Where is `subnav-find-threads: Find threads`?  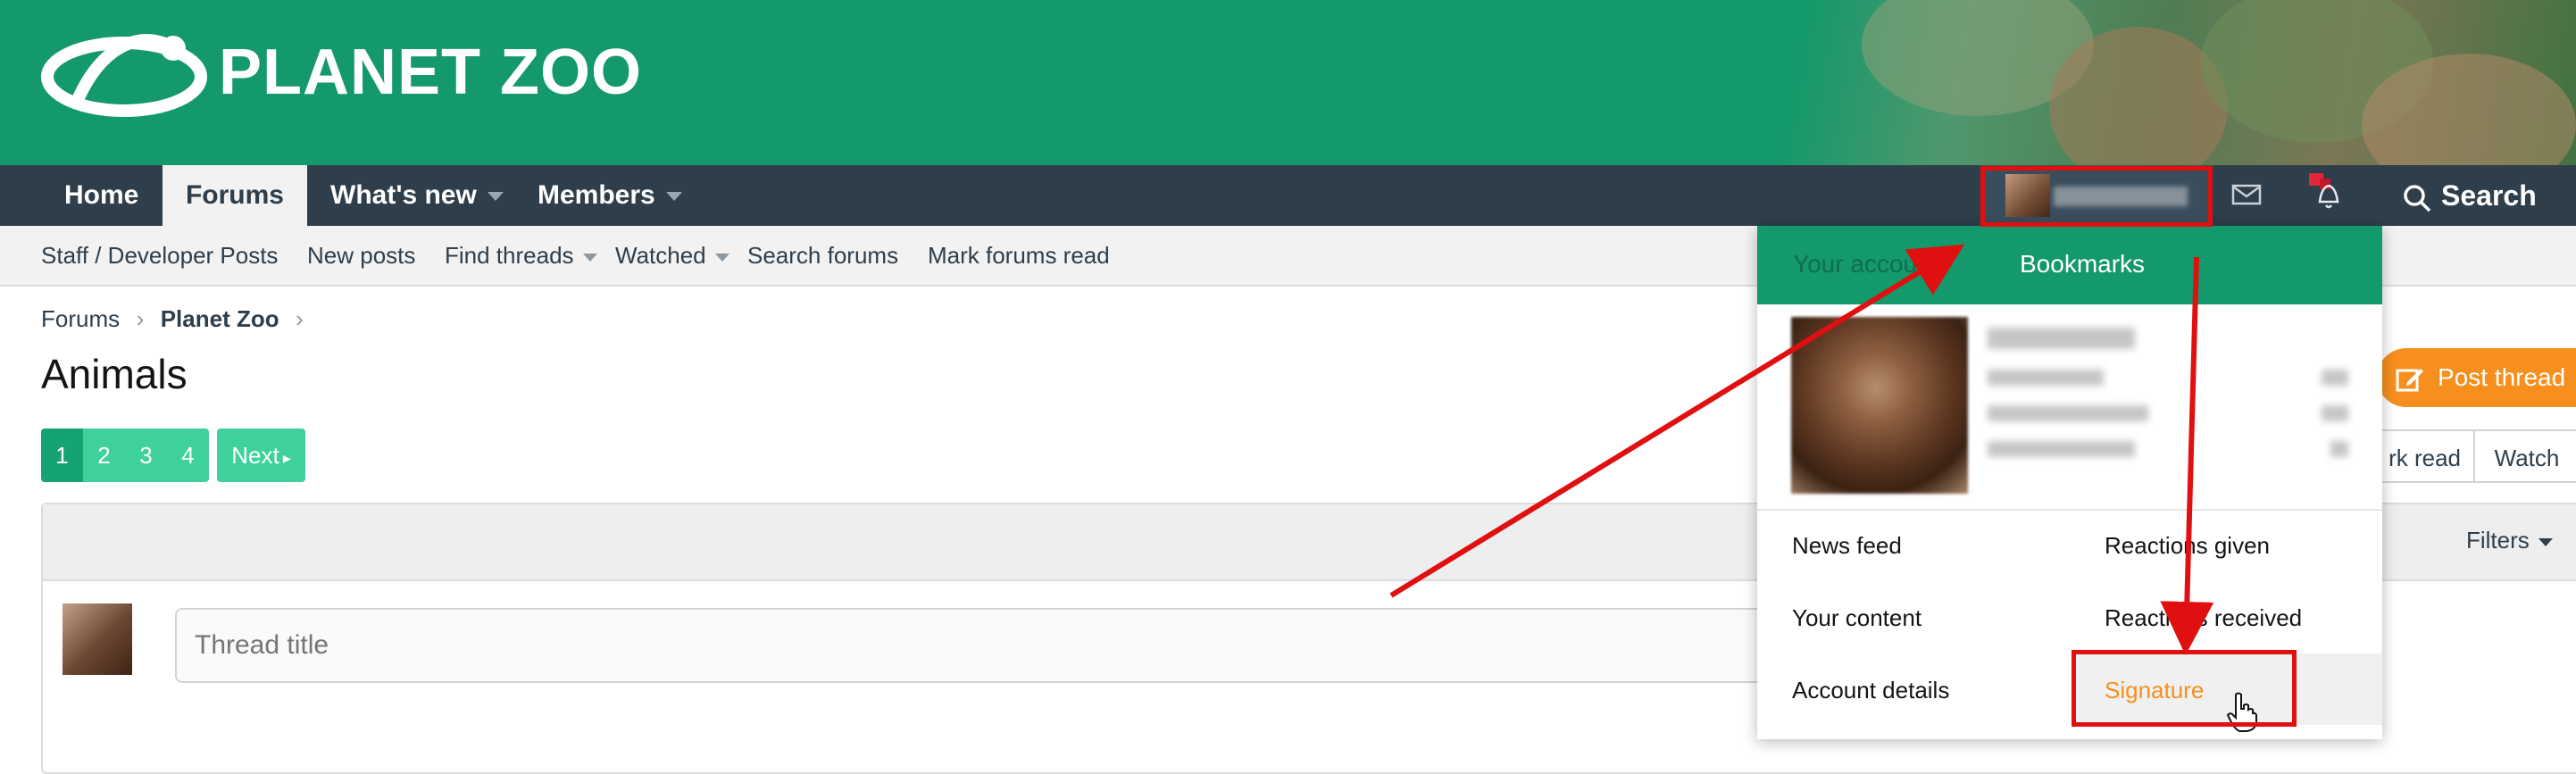 subnav-find-threads: Find threads is located at coordinates (521, 256).